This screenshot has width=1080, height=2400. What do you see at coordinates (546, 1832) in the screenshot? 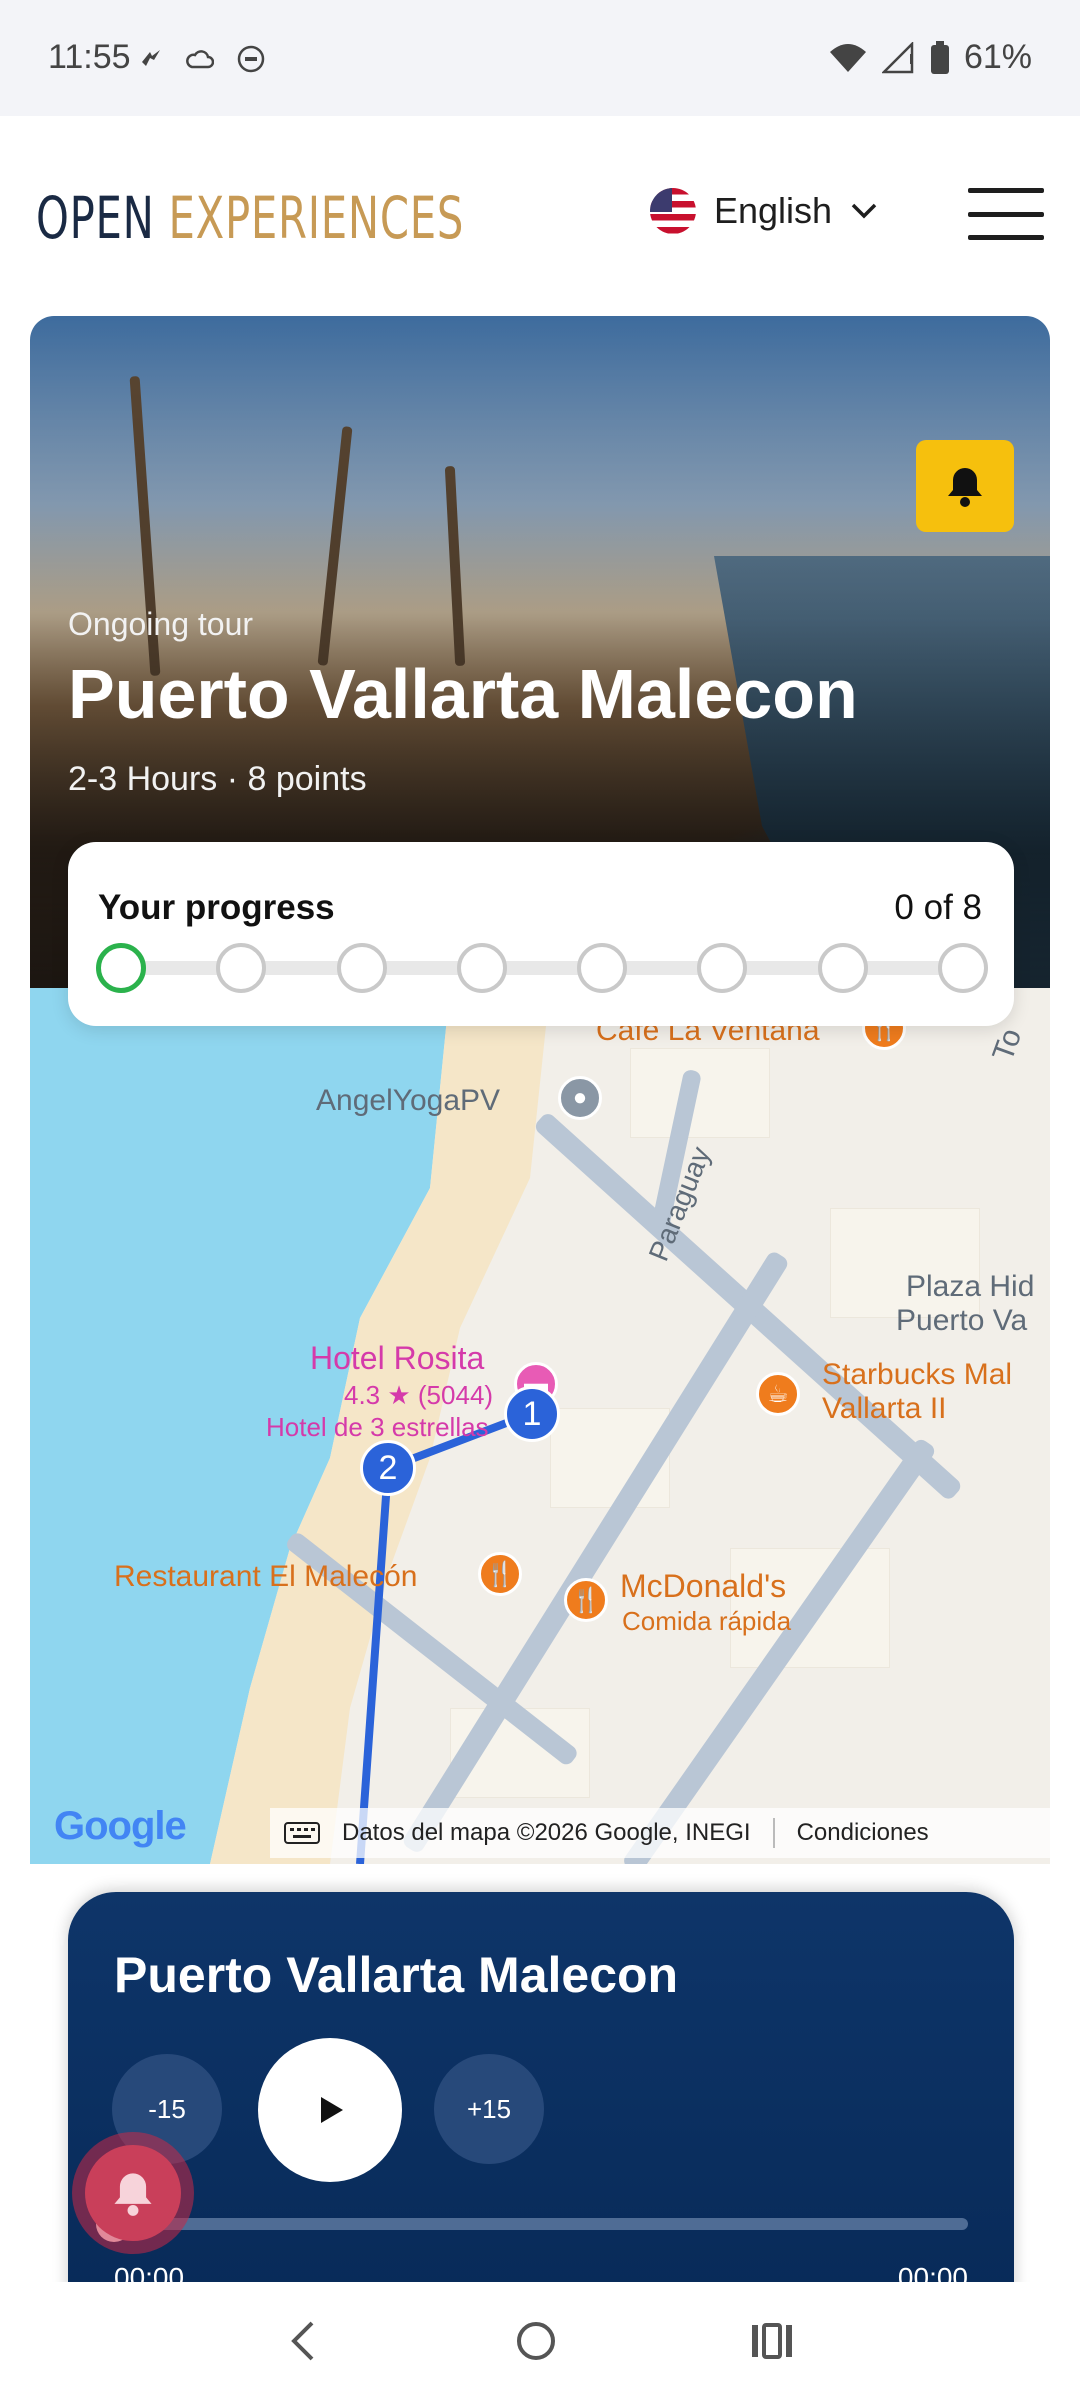
I see `map-attribution-text: Datos del mapa ©2026 Google, INEGI` at bounding box center [546, 1832].